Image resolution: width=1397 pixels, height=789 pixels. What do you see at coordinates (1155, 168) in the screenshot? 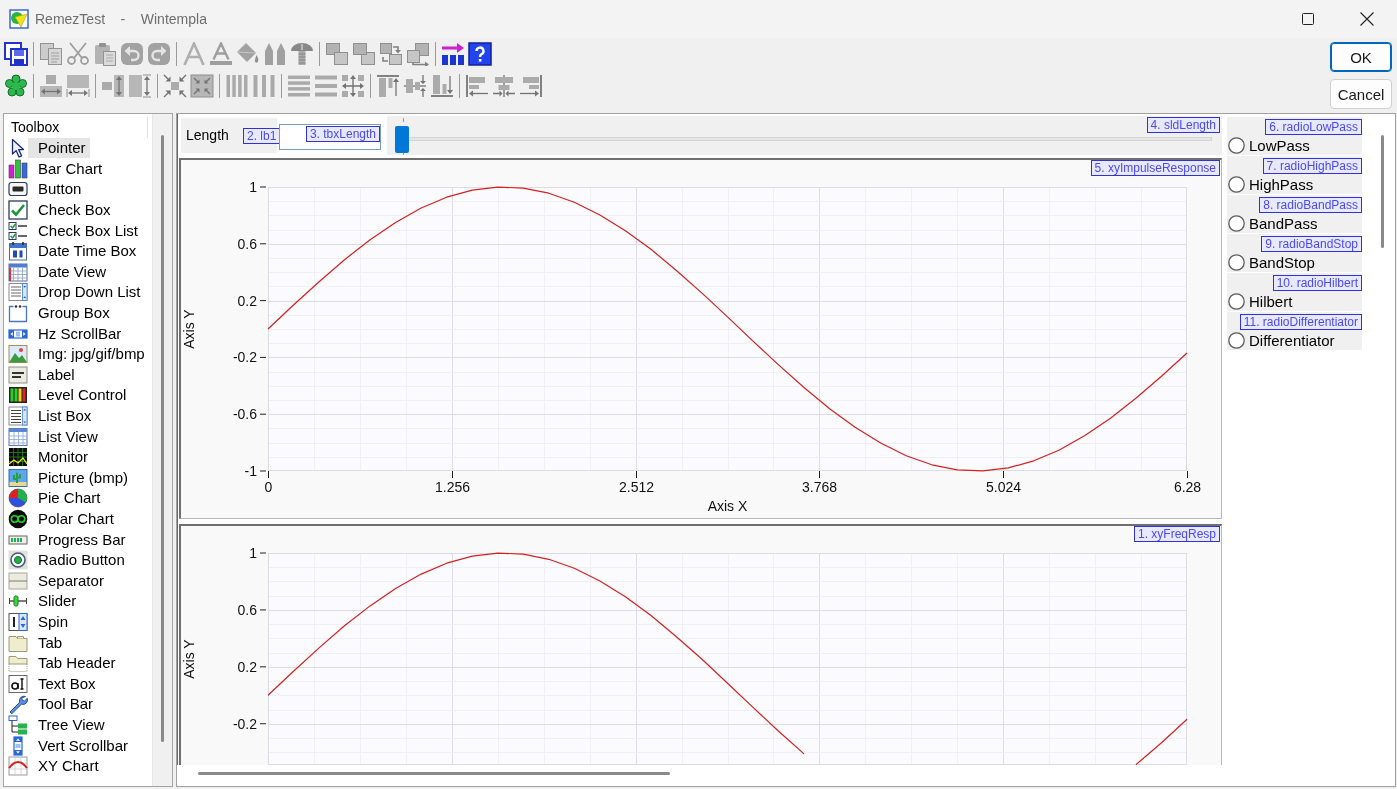
I see `control-name-label: 5. xyImpulseResponse` at bounding box center [1155, 168].